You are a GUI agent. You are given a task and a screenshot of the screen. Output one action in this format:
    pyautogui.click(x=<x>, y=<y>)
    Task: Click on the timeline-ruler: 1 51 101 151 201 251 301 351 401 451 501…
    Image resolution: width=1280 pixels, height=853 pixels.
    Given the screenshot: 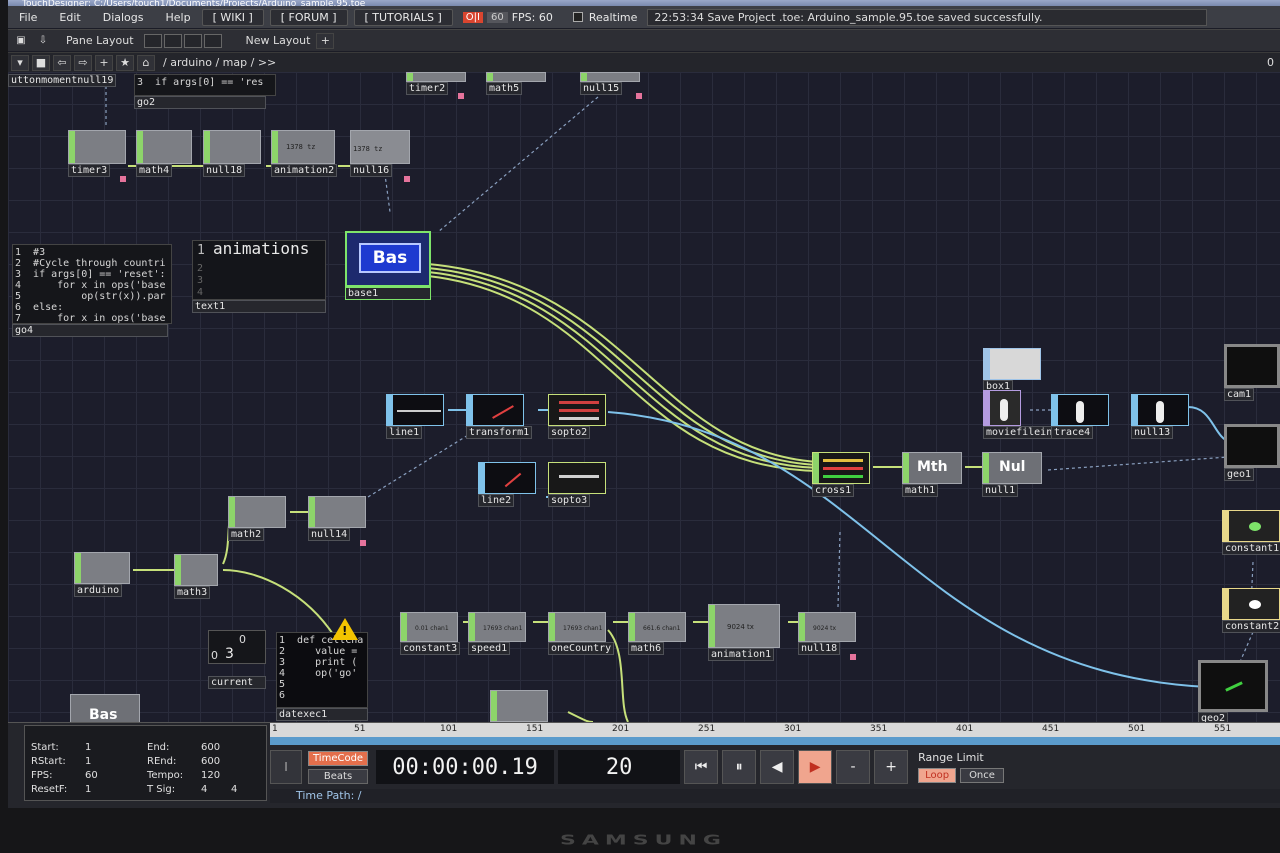 What is the action you would take?
    pyautogui.click(x=775, y=730)
    